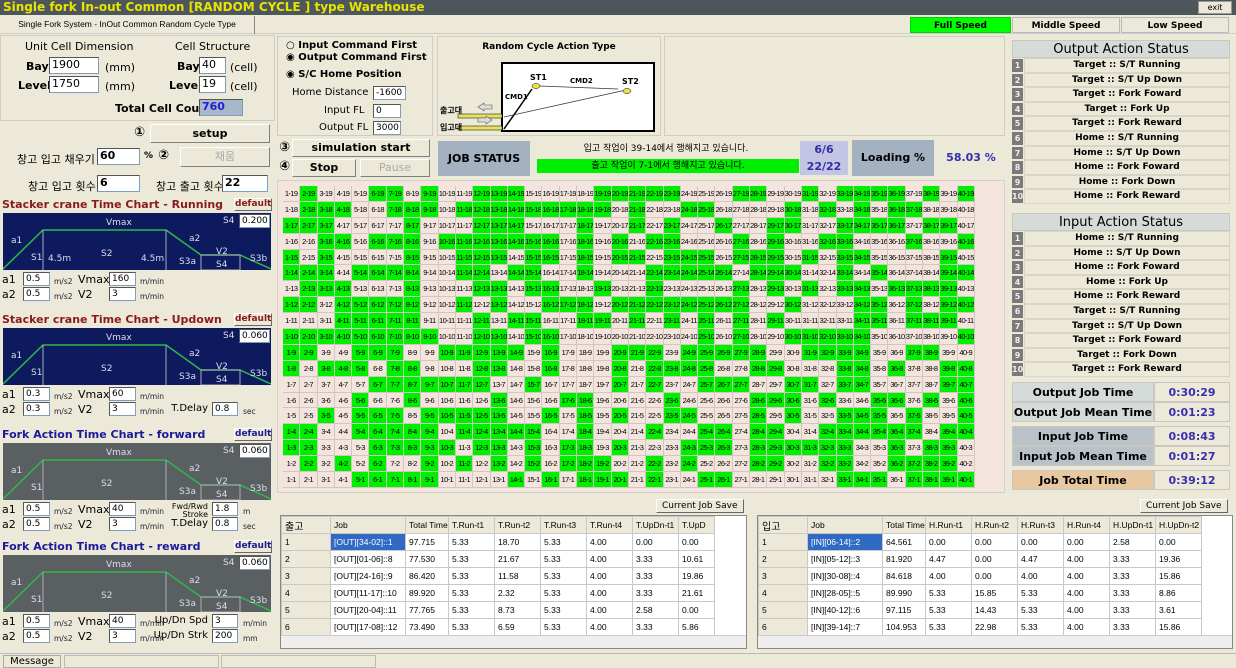  I want to click on rack-cell-empty: 13-11, so click(499, 321).